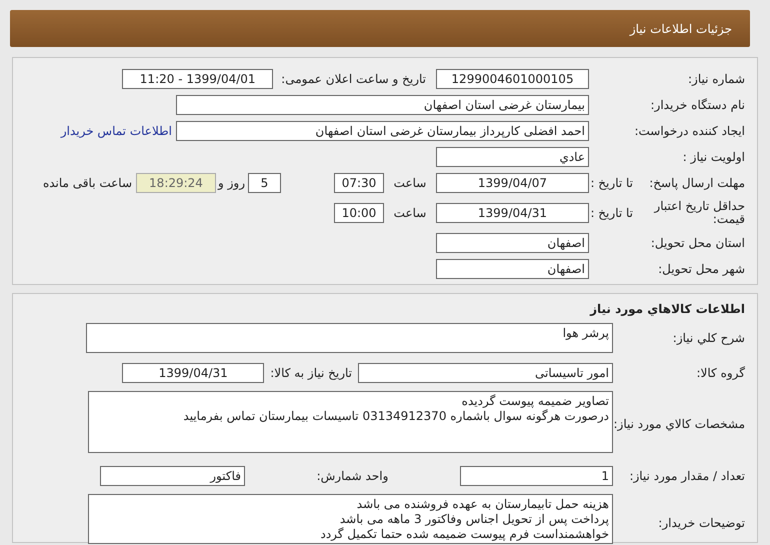 The width and height of the screenshot is (770, 545). I want to click on quantity-field: 1, so click(536, 476).